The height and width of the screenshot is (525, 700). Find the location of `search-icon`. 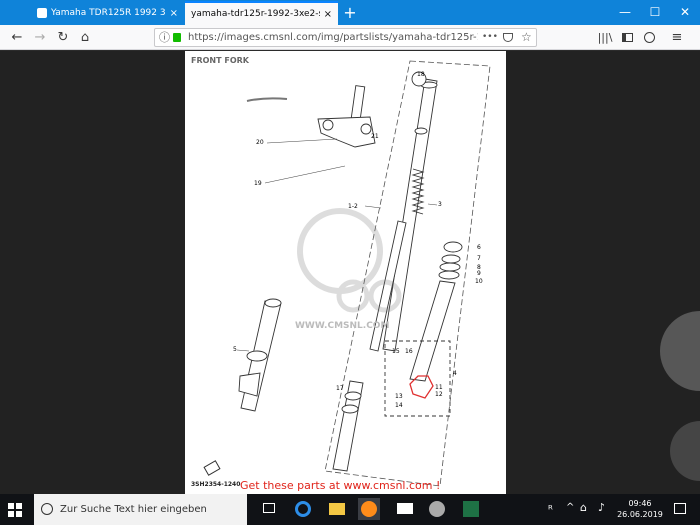

search-icon is located at coordinates (47, 509).